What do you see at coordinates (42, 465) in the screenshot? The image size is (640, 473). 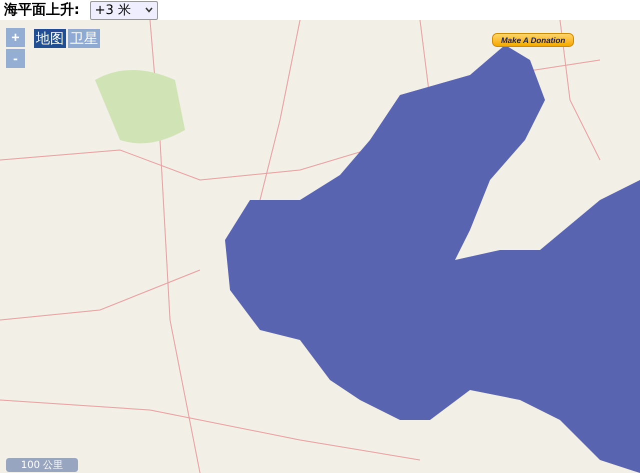 I see `scale-bar: 100 公里` at bounding box center [42, 465].